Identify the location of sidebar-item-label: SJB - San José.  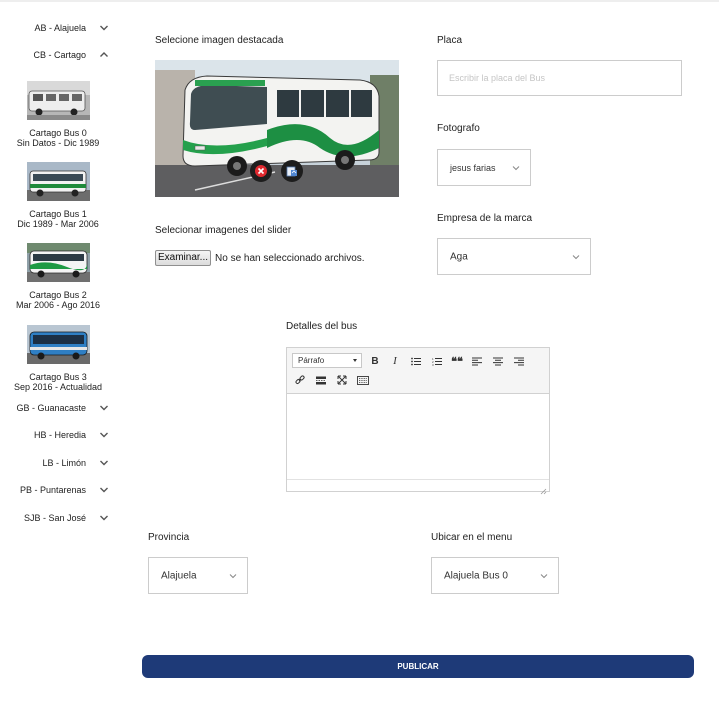
(54, 518).